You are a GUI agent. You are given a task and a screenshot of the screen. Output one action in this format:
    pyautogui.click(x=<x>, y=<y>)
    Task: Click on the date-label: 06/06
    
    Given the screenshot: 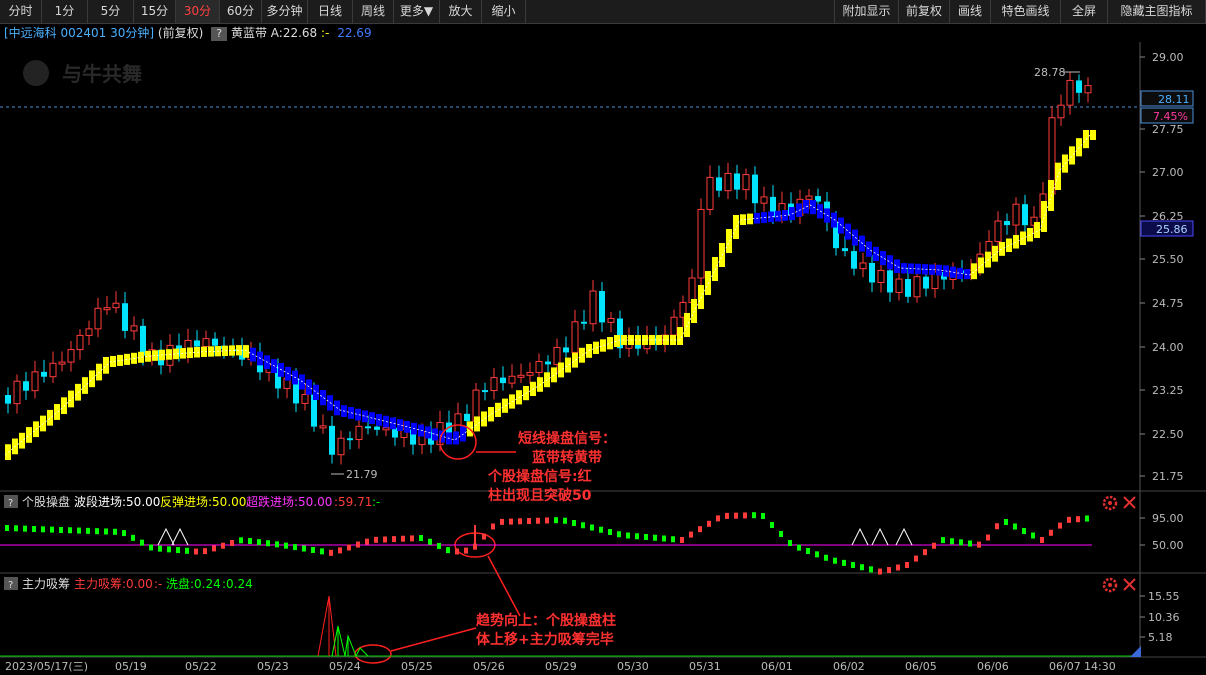 What is the action you would take?
    pyautogui.click(x=993, y=666)
    